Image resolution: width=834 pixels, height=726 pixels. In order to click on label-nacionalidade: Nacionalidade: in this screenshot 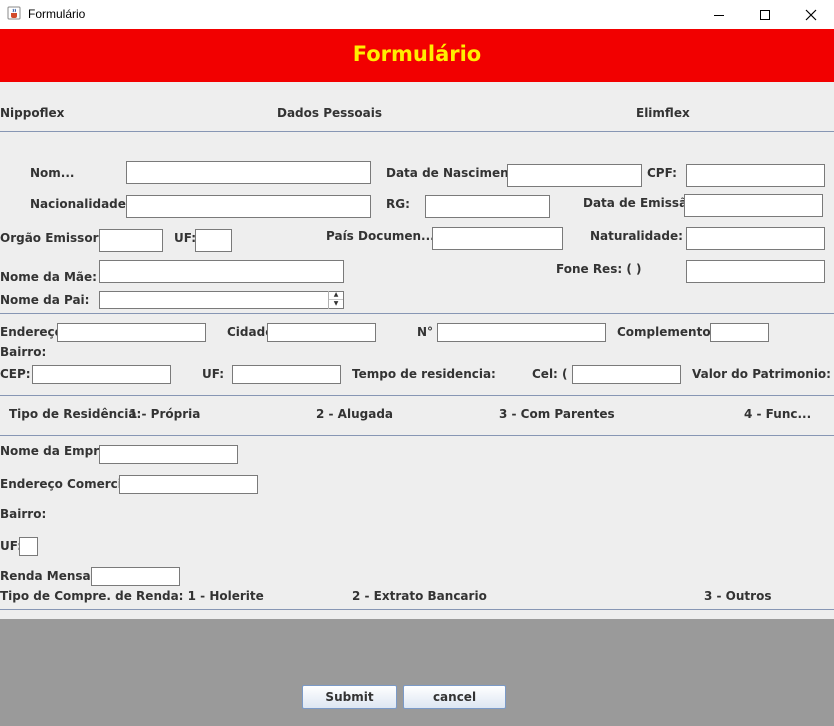, I will do `click(80, 204)`.